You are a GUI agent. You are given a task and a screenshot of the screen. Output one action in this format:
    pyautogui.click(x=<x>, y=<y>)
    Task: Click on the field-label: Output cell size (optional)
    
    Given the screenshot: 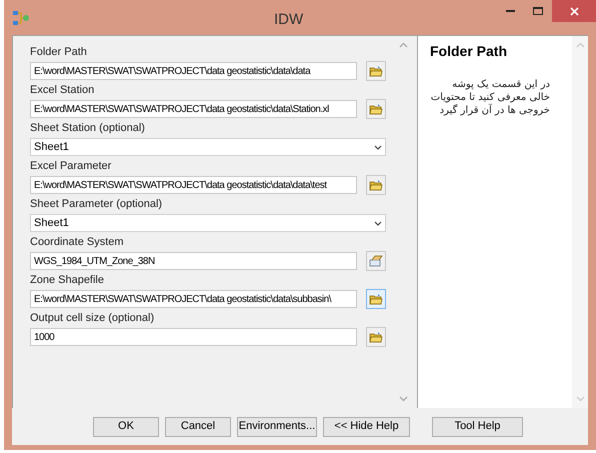 What is the action you would take?
    pyautogui.click(x=93, y=318)
    